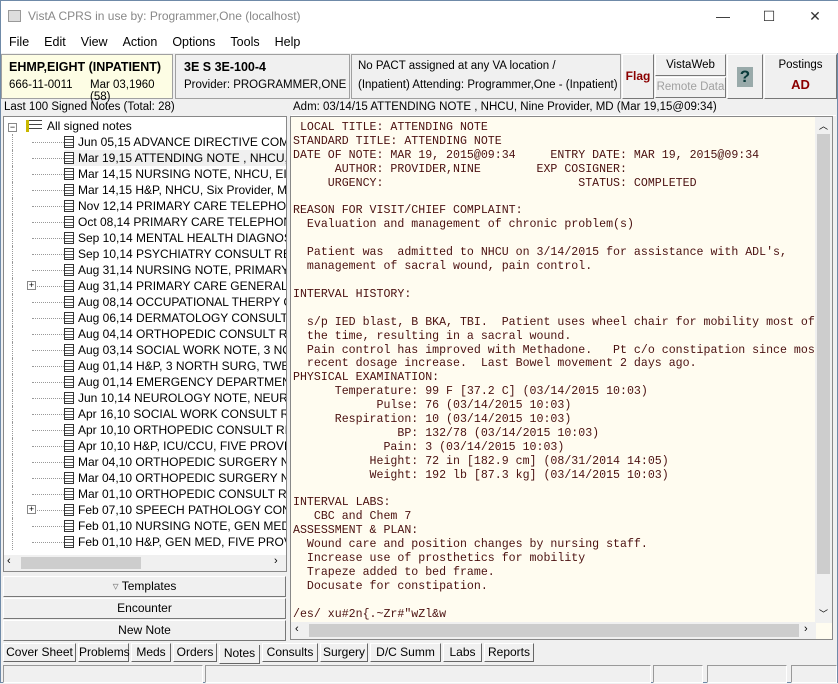  Describe the element at coordinates (145, 158) in the screenshot. I see `note-list-item: Mar 19,15 ATTENDING NOTE , NHCU, N` at that location.